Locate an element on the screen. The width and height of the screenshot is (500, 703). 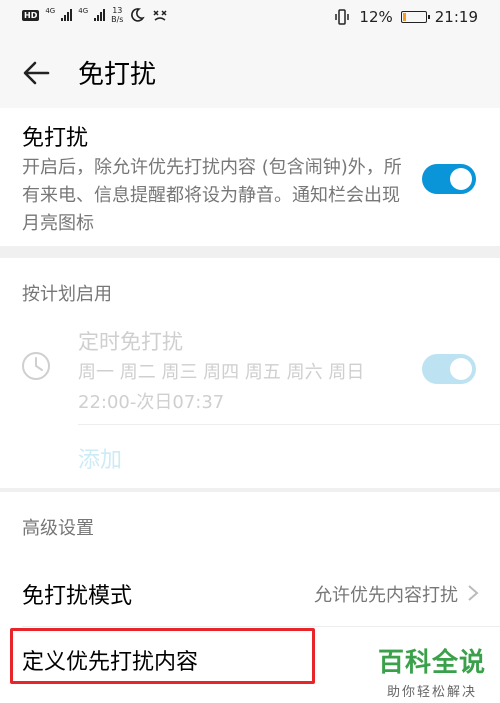
dnd-toggle is located at coordinates (449, 179).